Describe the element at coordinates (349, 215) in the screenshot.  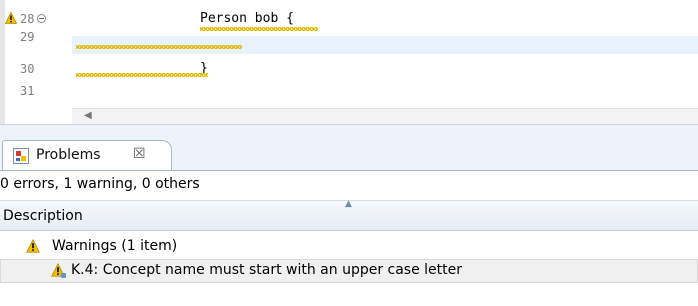
I see `column-header-description: Description ▲` at that location.